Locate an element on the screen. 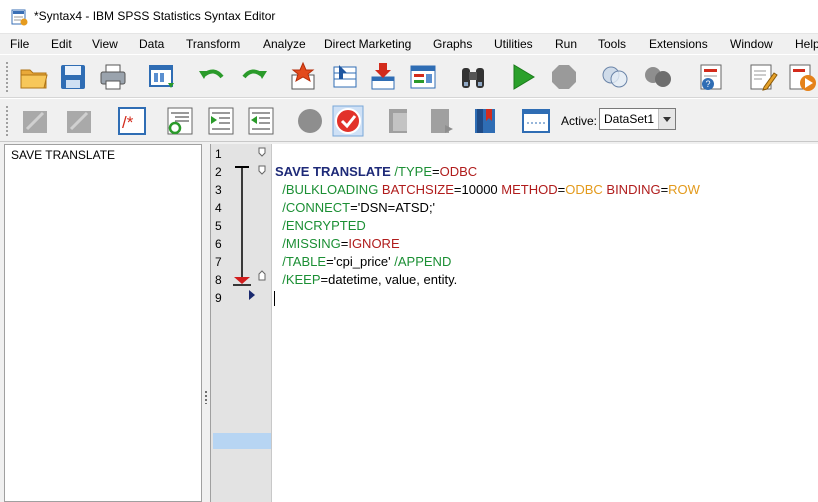  command-span-arrow-icon is located at coordinates (242, 226).